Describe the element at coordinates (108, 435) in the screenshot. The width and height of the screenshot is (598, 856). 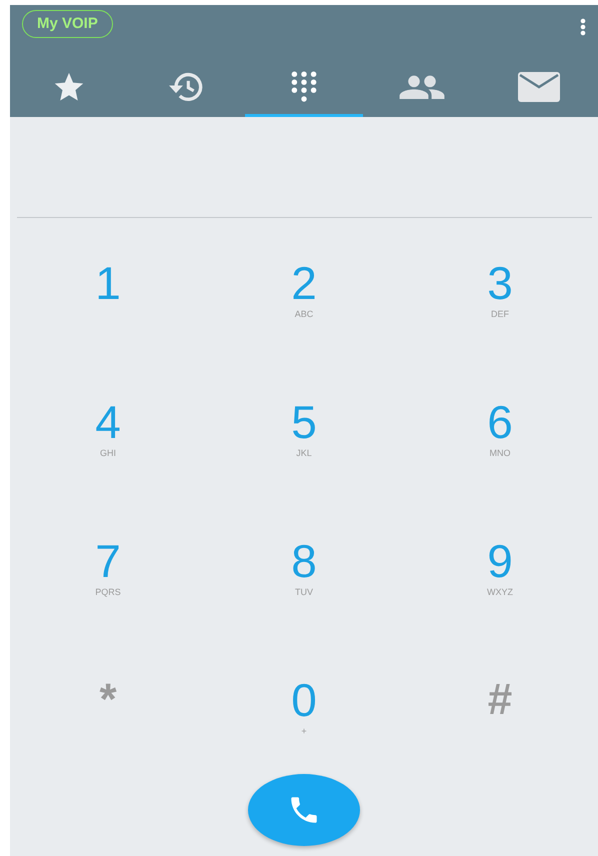
I see `dial-key: 4 GHI` at that location.